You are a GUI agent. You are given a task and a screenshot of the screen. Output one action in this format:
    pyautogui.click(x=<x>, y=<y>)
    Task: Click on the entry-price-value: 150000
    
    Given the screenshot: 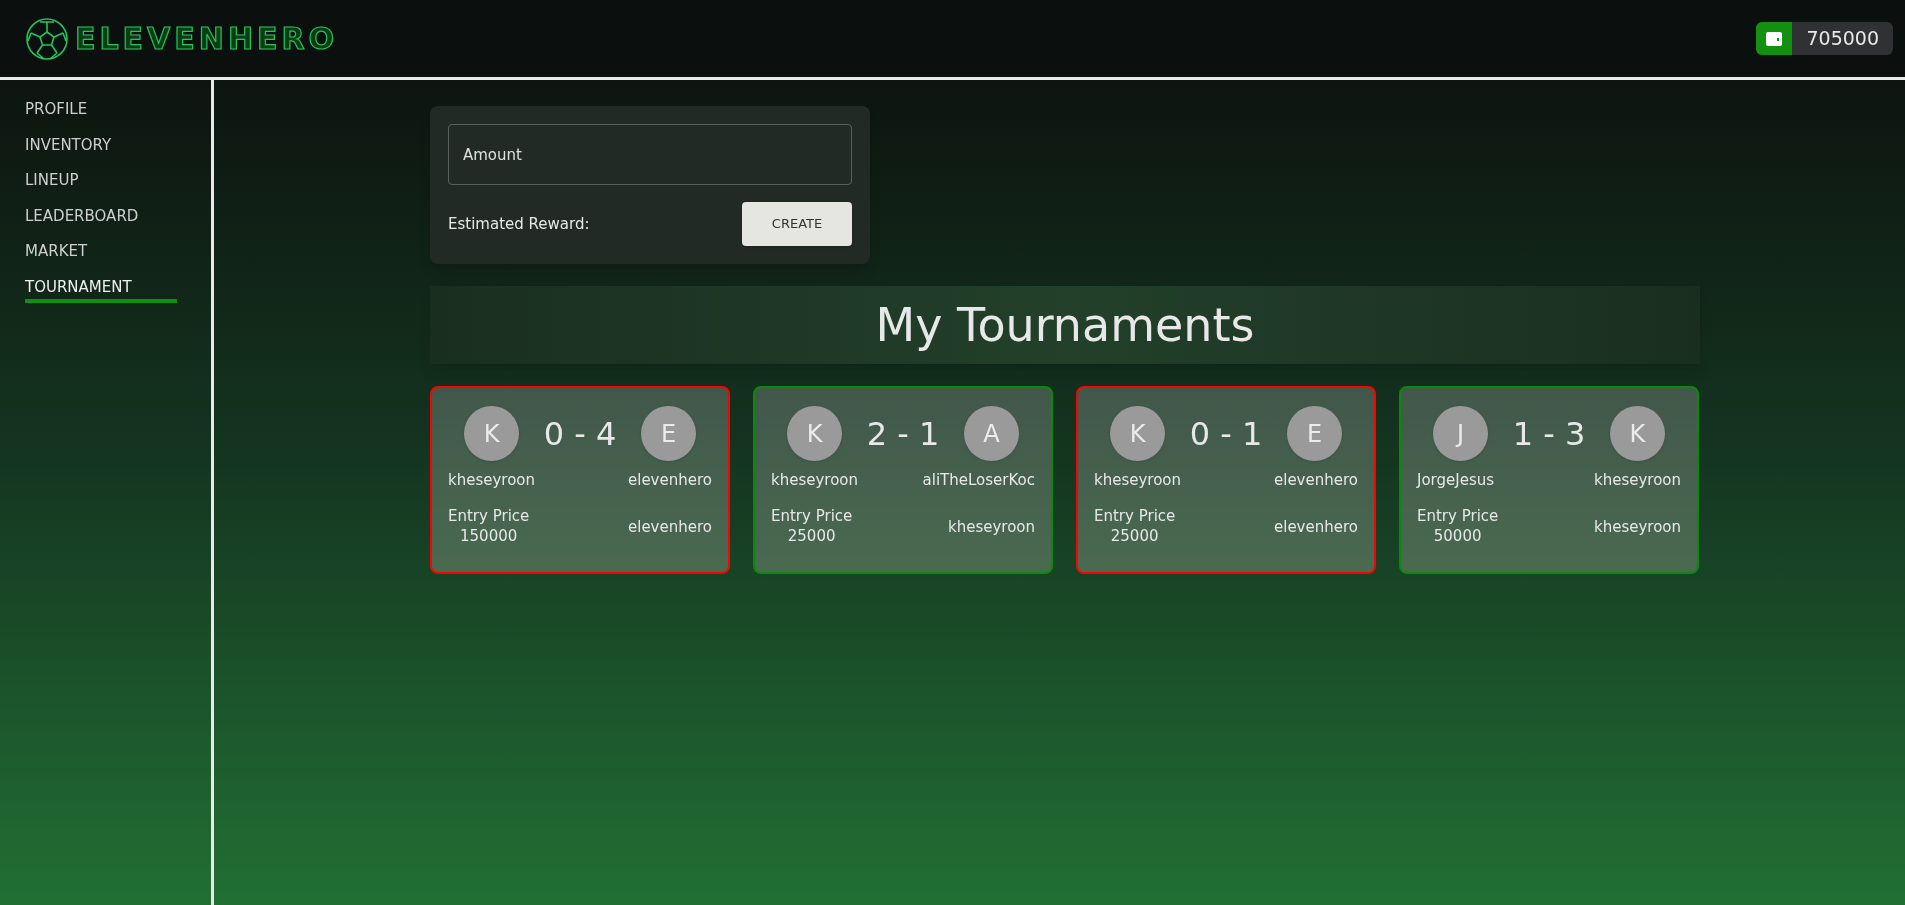 What is the action you would take?
    pyautogui.click(x=489, y=535)
    